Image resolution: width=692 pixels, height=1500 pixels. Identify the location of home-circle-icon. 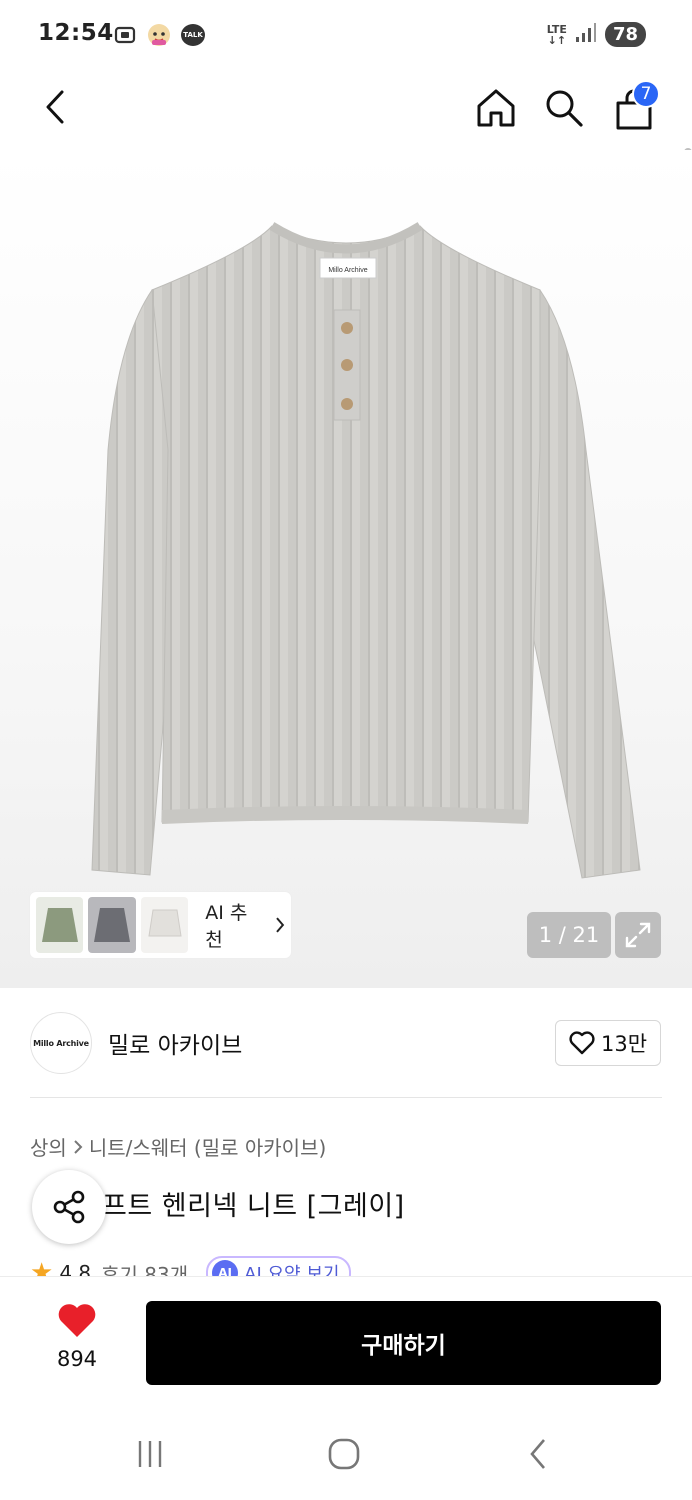
(344, 1454).